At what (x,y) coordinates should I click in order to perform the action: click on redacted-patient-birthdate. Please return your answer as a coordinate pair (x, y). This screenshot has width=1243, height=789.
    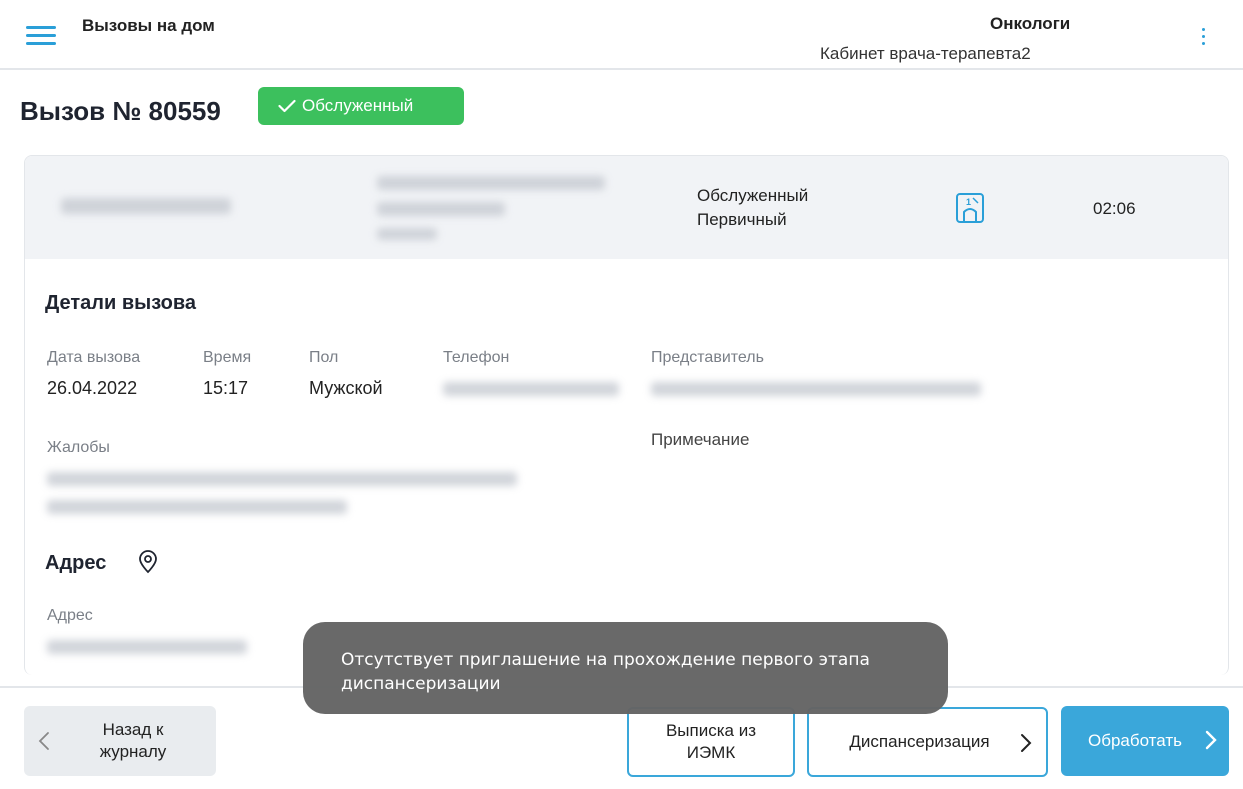
    Looking at the image, I should click on (407, 234).